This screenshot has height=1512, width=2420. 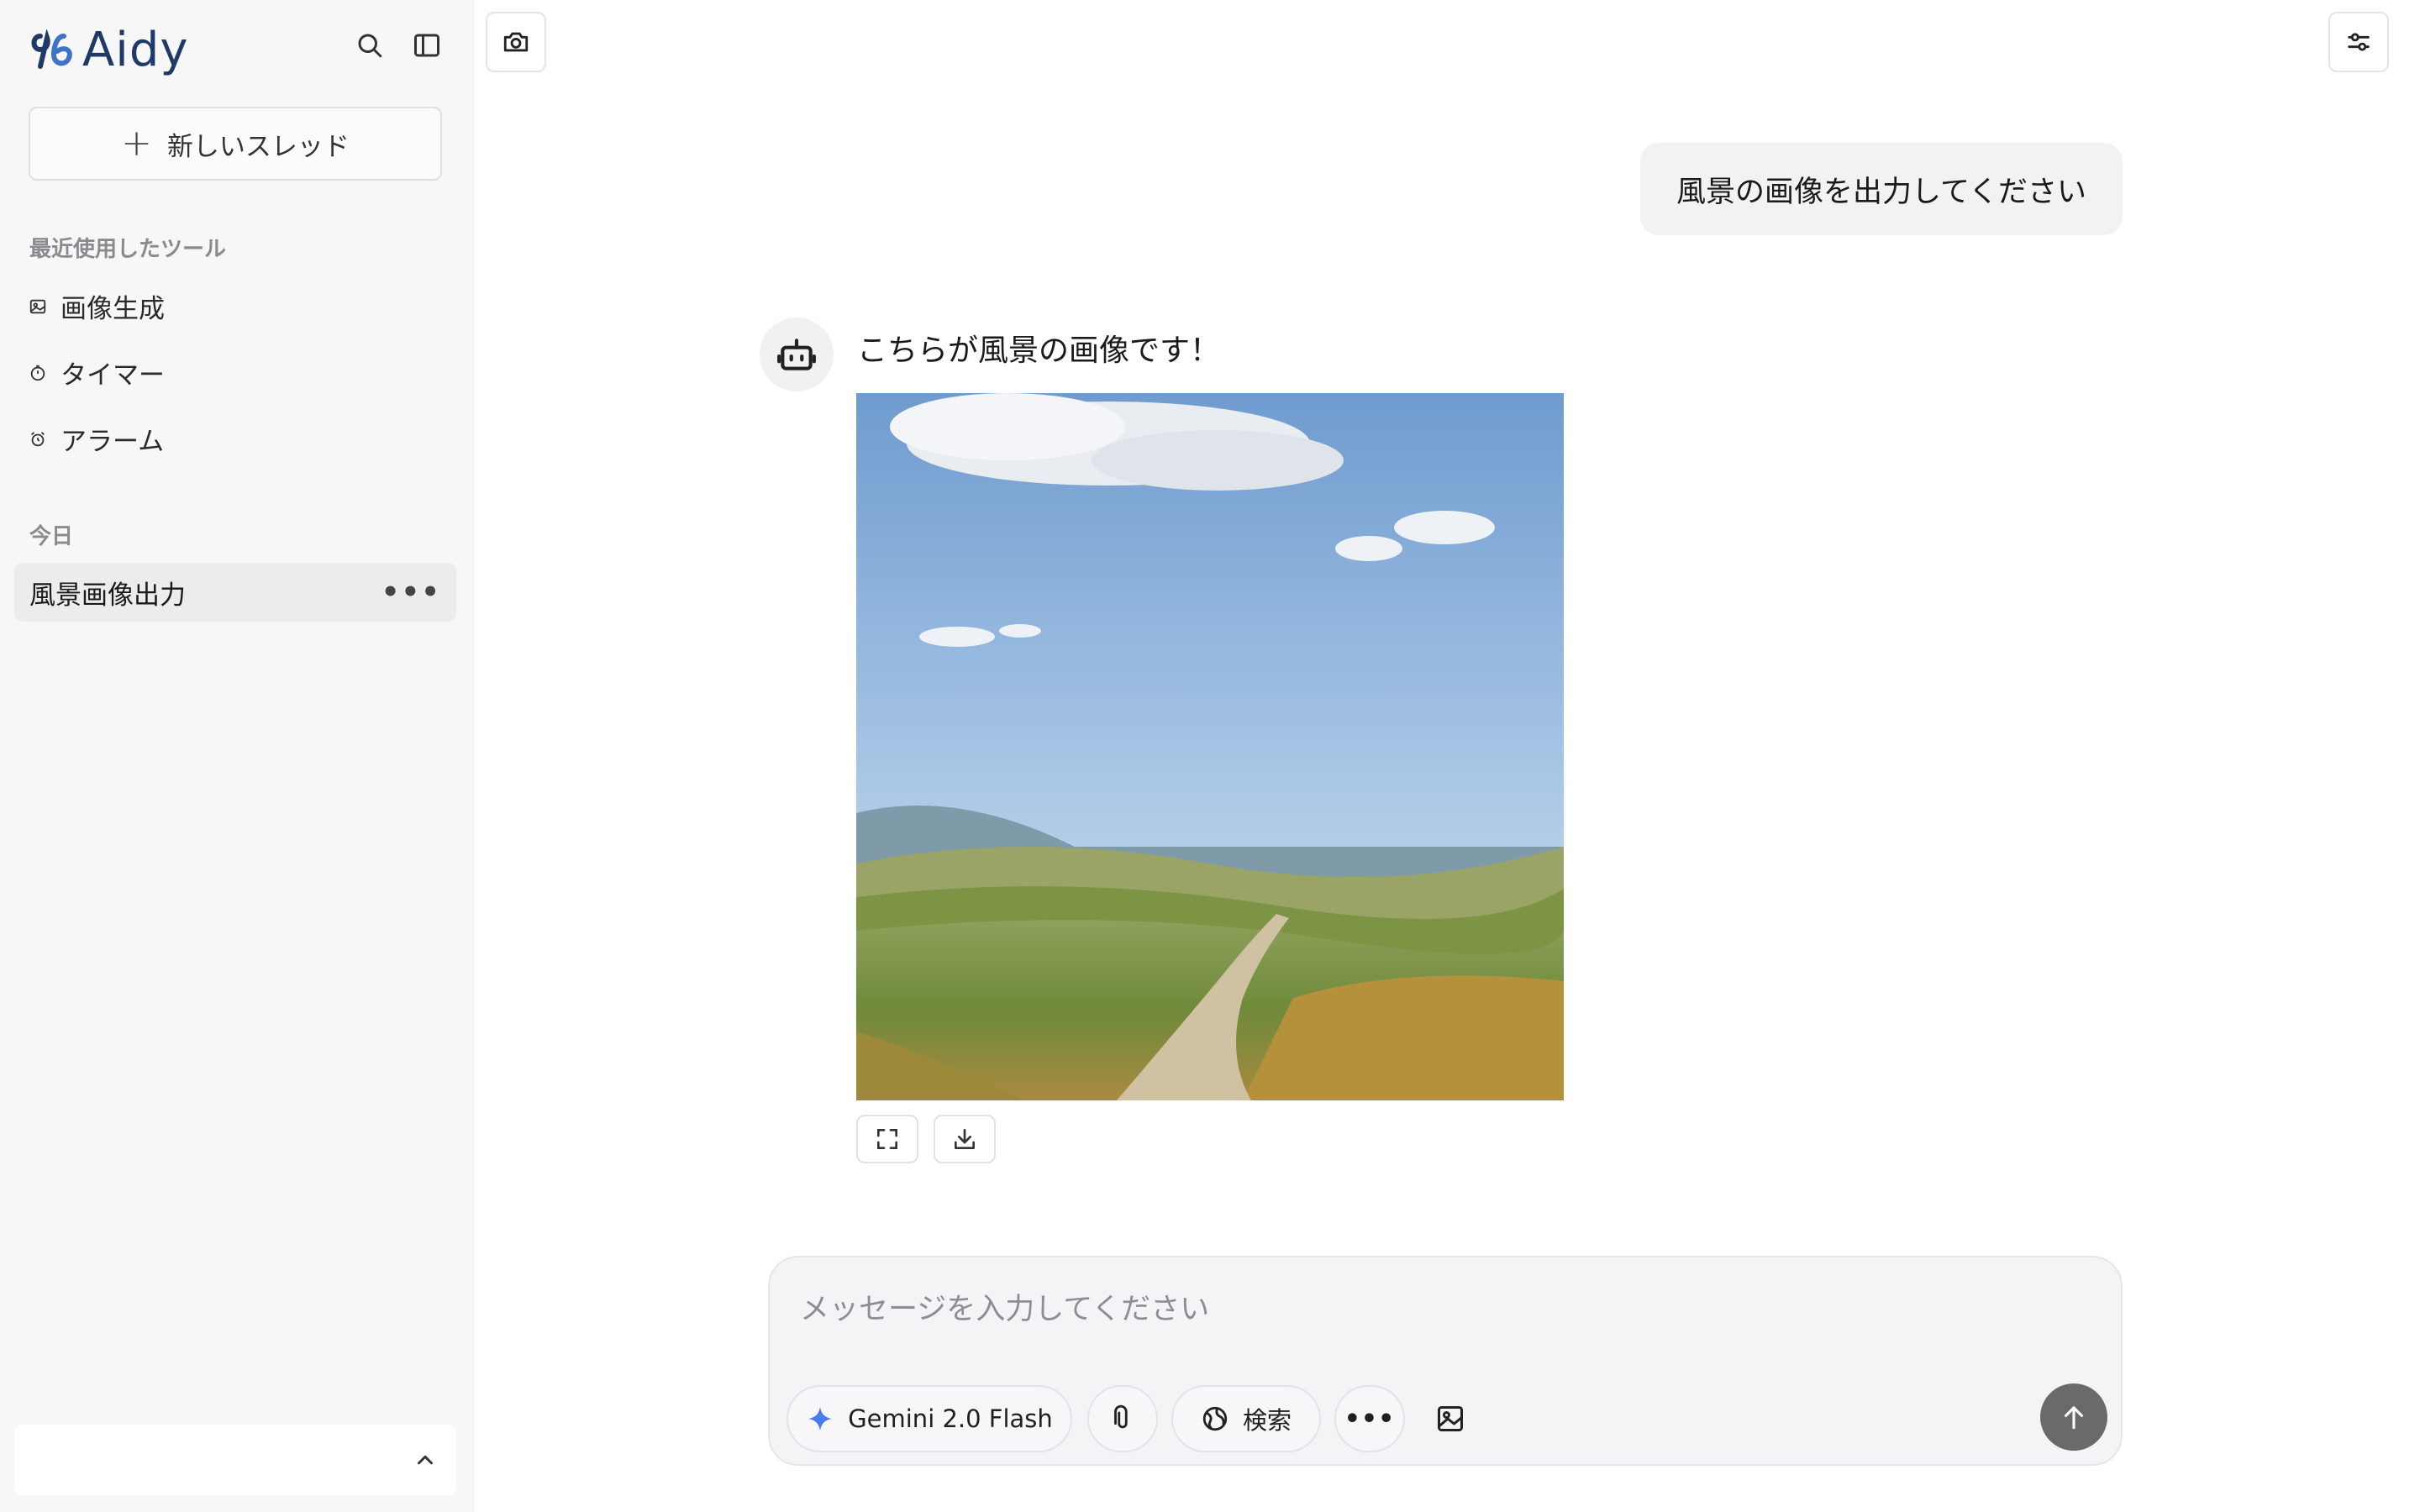 What do you see at coordinates (1881, 189) in the screenshot?
I see `user-message: 風景の画像を出力してください` at bounding box center [1881, 189].